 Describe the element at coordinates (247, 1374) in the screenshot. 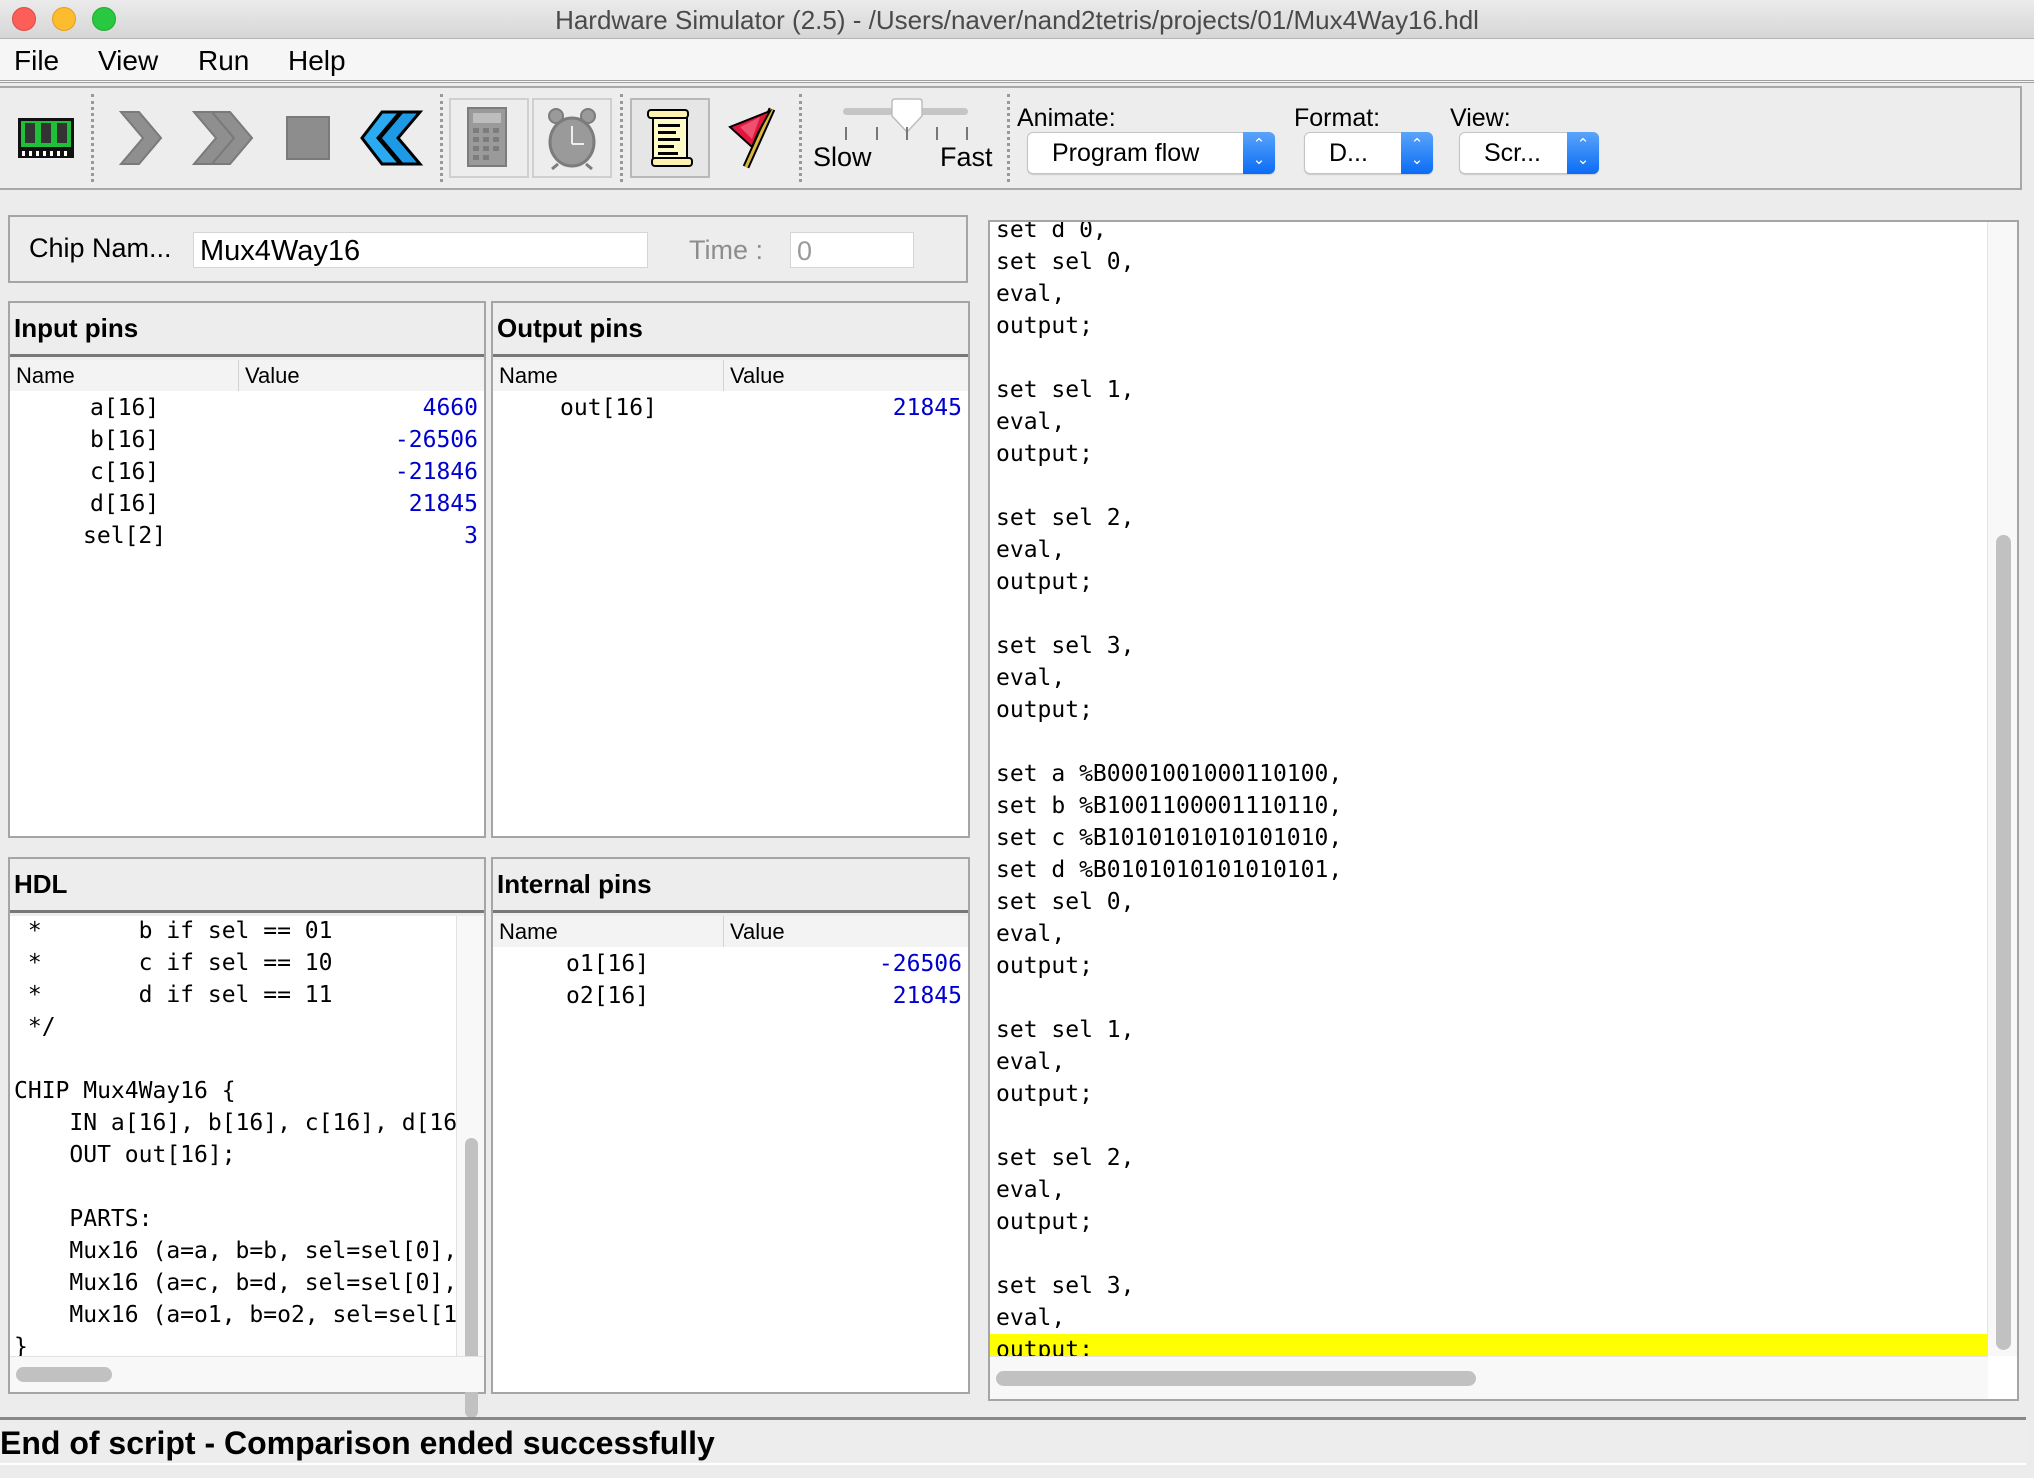

I see `hdl-horizontal-scrollbar` at that location.